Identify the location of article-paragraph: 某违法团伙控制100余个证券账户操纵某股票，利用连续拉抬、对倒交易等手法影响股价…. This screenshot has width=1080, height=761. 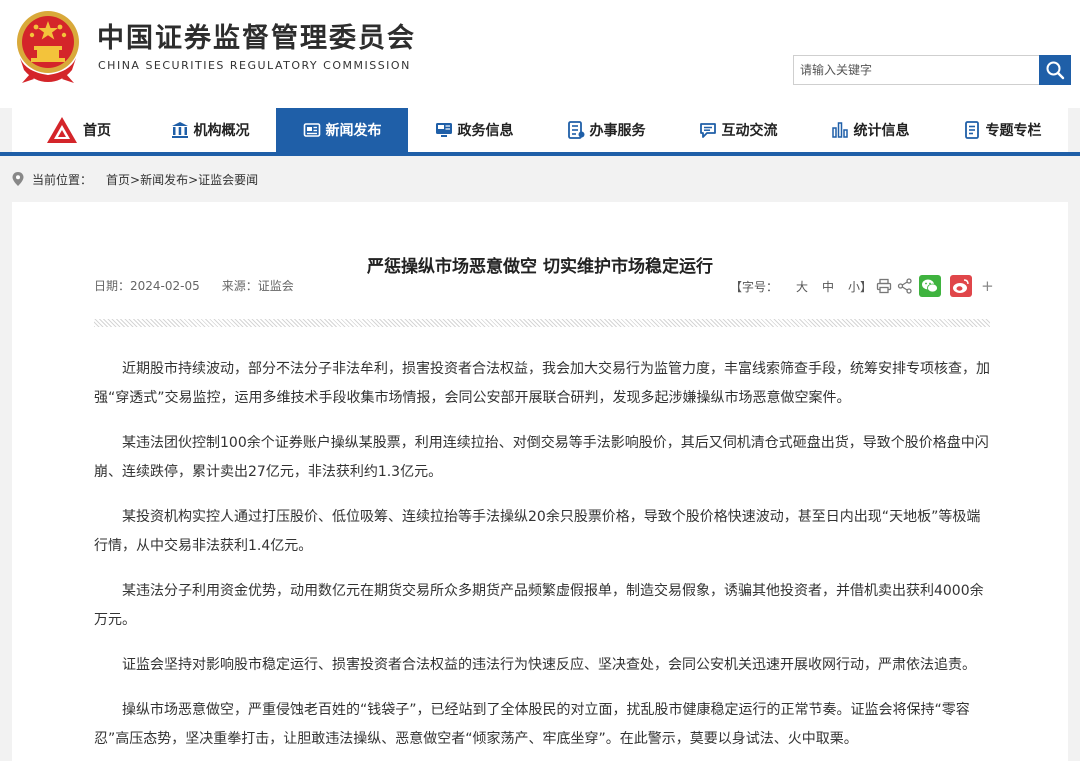
(541, 457).